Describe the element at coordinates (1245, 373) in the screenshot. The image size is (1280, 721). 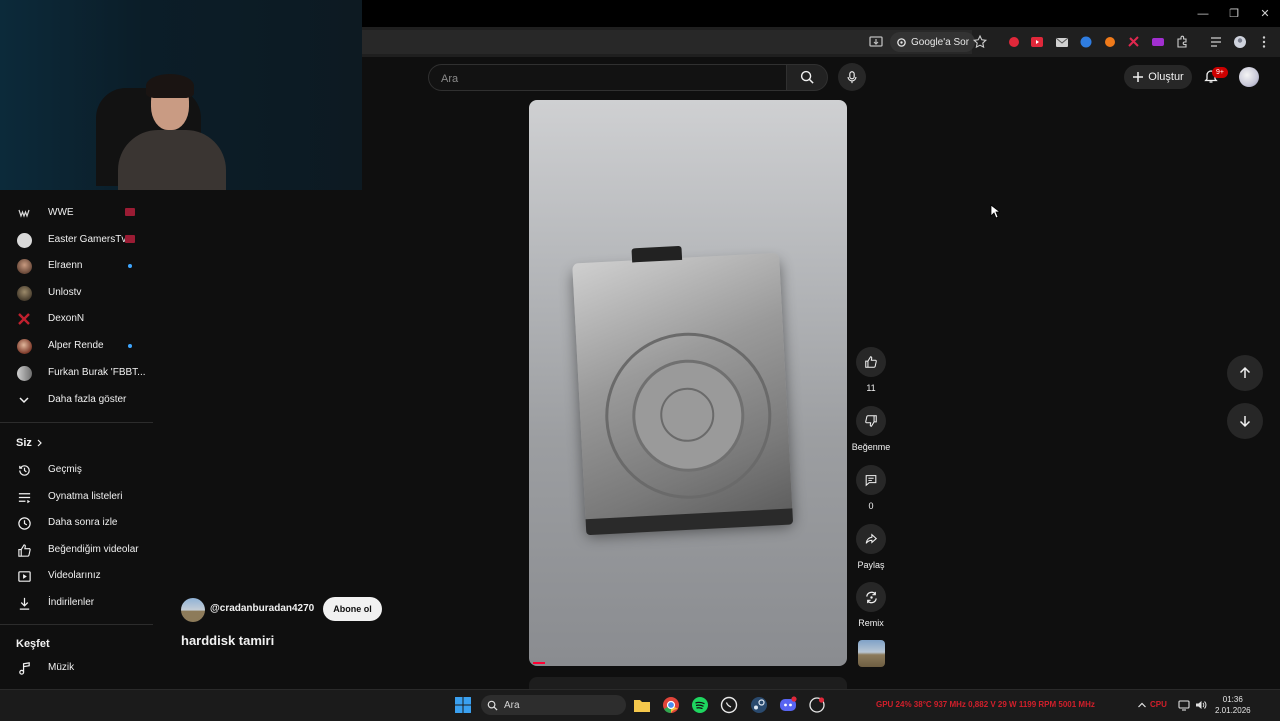
I see `previous-short-button` at that location.